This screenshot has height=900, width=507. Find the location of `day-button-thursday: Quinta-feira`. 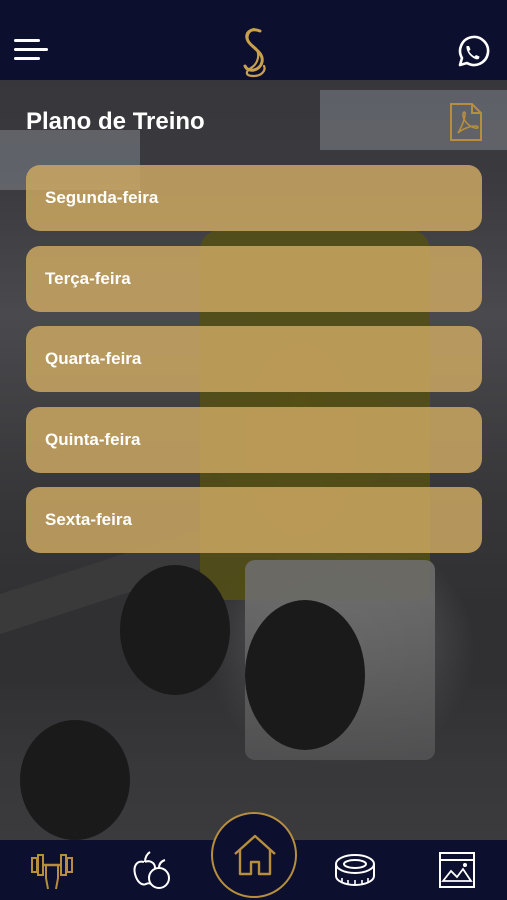

day-button-thursday: Quinta-feira is located at coordinates (254, 439).